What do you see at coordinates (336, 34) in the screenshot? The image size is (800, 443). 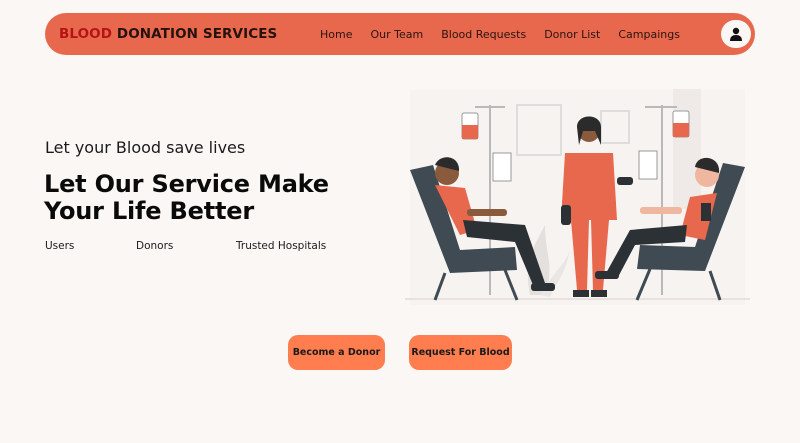 I see `nav-link-home: Home` at bounding box center [336, 34].